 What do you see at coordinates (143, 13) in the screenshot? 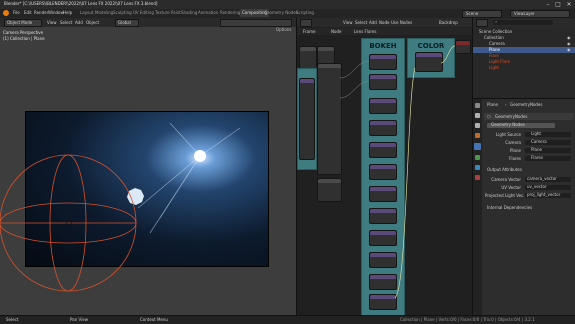
I see `tab-uv-editing: UV Editing` at bounding box center [143, 13].